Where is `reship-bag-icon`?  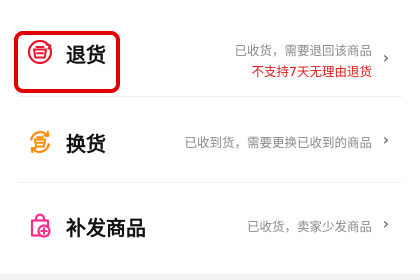
reship-bag-icon is located at coordinates (40, 226).